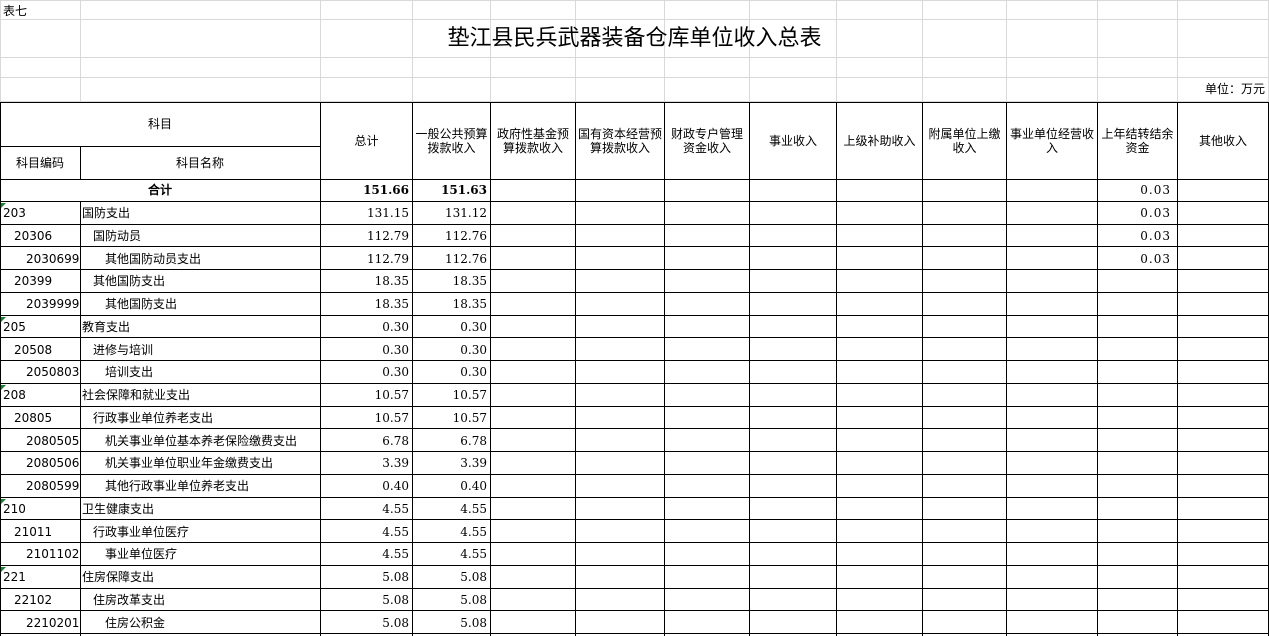 The height and width of the screenshot is (636, 1269). I want to click on row-name: 培训支出, so click(129, 372).